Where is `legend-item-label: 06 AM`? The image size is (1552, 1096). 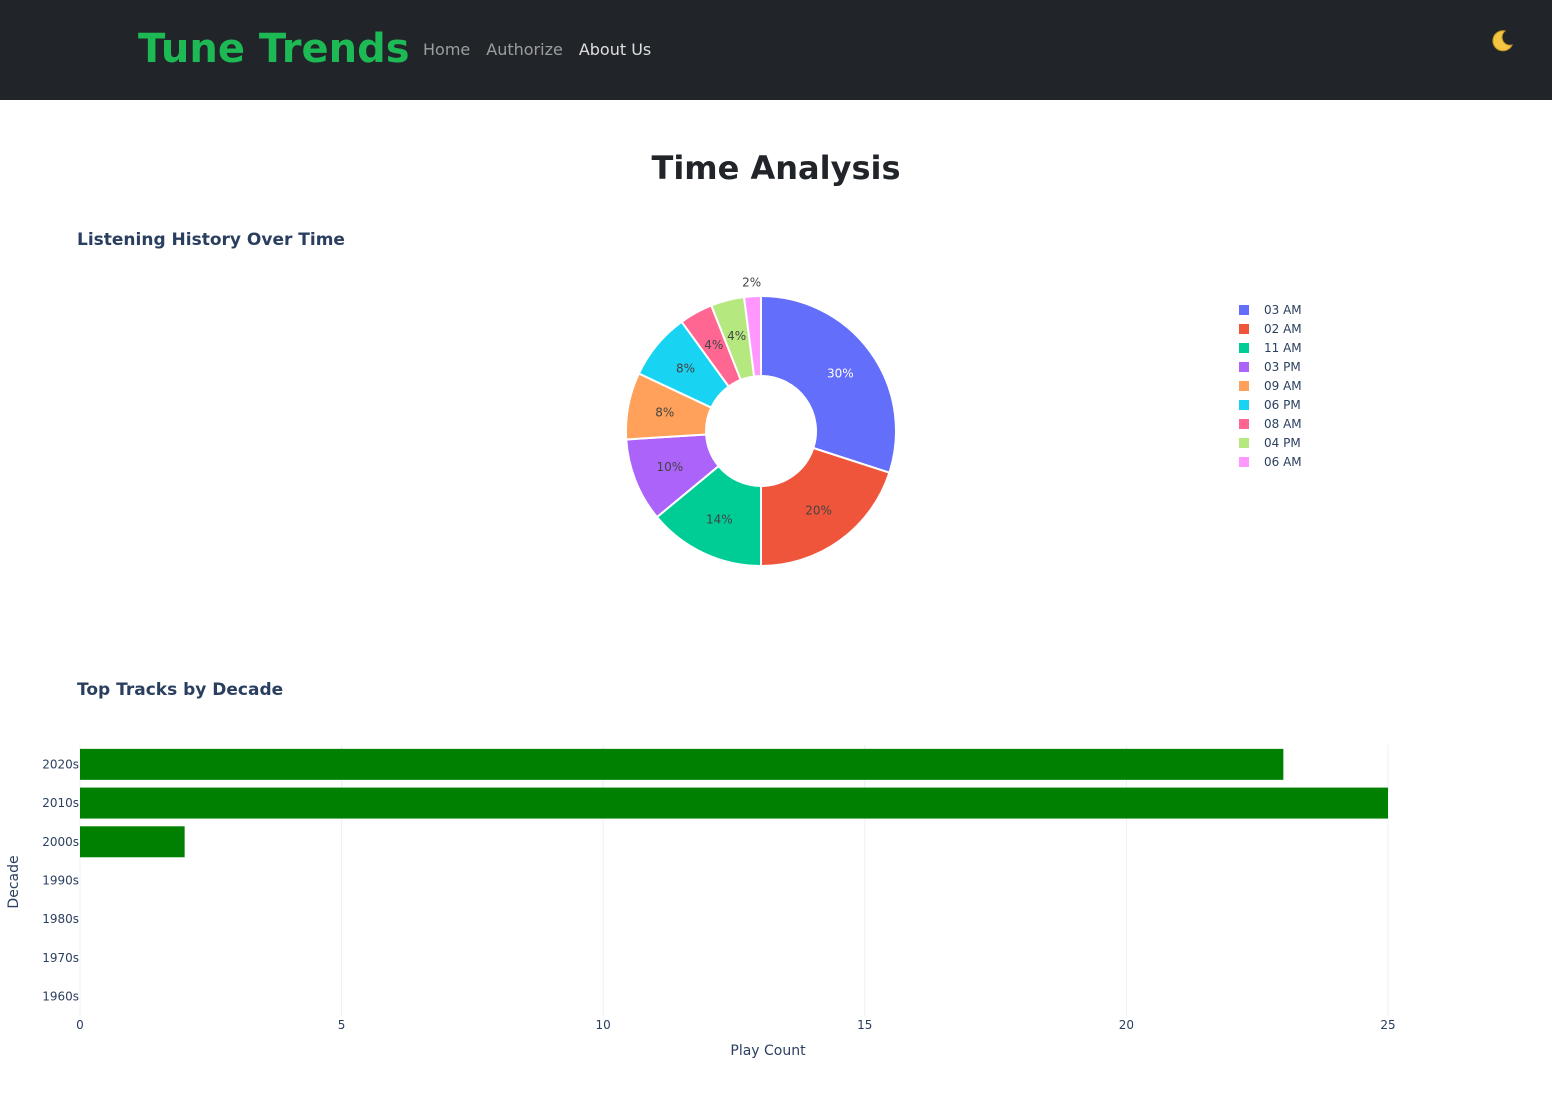
legend-item-label: 06 AM is located at coordinates (1283, 462).